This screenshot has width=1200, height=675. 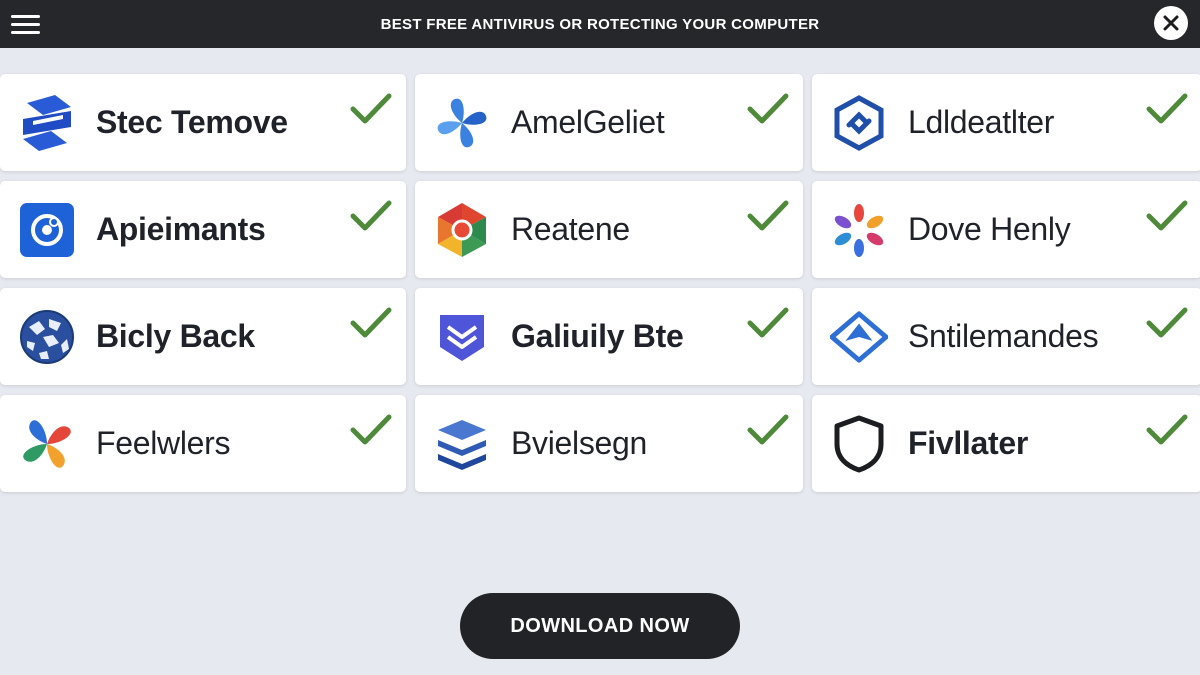 What do you see at coordinates (859, 123) in the screenshot?
I see `blue-hexagon-link-icon` at bounding box center [859, 123].